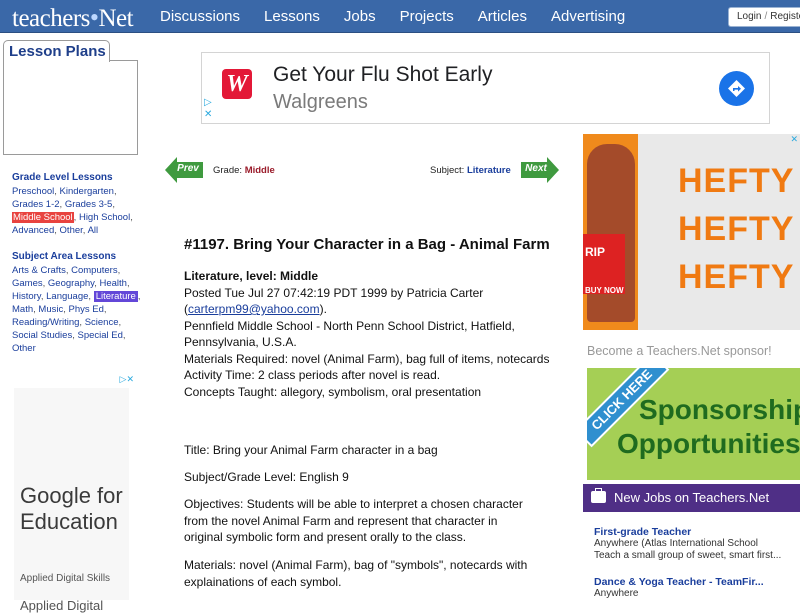 Image resolution: width=800 pixels, height=613 pixels. I want to click on new-jobs-title: New Jobs on Teachers.Net, so click(692, 497).